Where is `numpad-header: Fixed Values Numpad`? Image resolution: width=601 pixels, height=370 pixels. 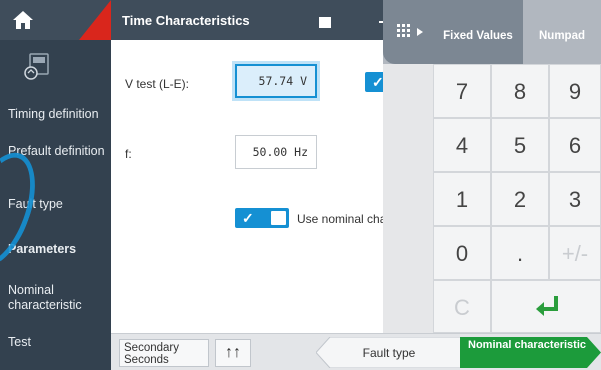 numpad-header: Fixed Values Numpad is located at coordinates (492, 32).